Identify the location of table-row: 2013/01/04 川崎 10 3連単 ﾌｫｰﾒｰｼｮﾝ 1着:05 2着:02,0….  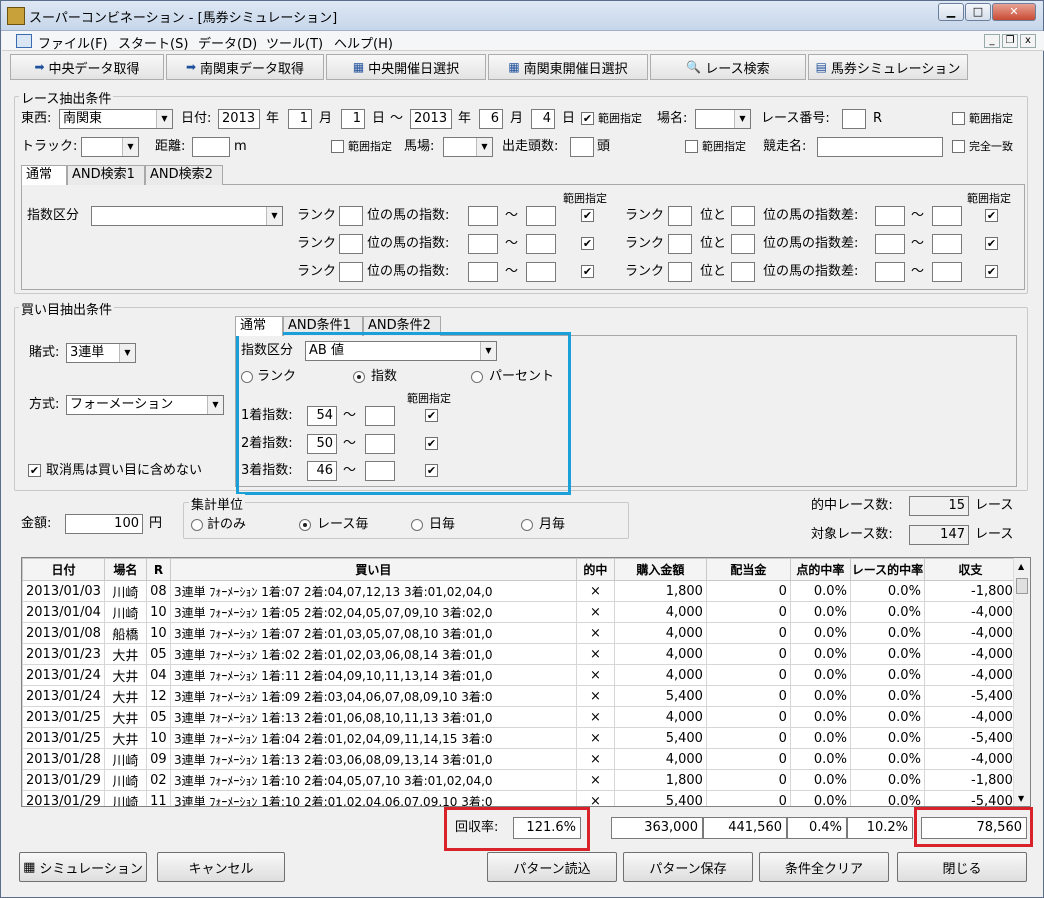
(519, 612).